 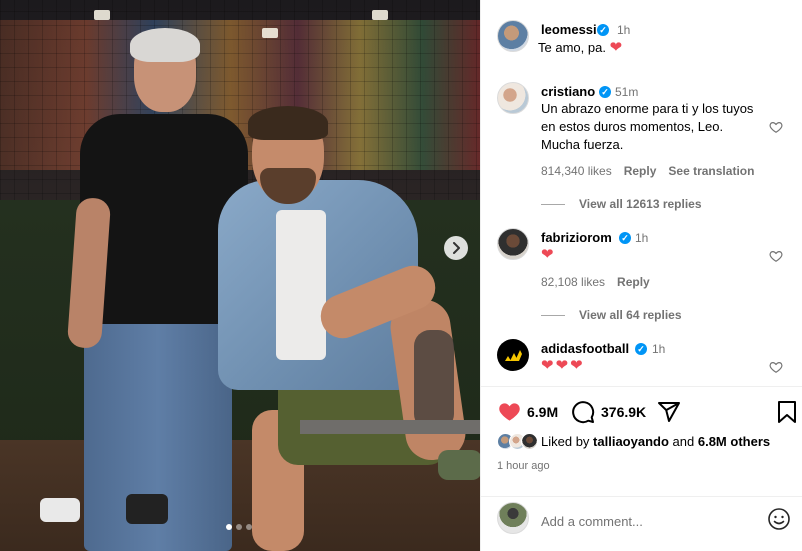 What do you see at coordinates (390, 427) in the screenshot?
I see `bench` at bounding box center [390, 427].